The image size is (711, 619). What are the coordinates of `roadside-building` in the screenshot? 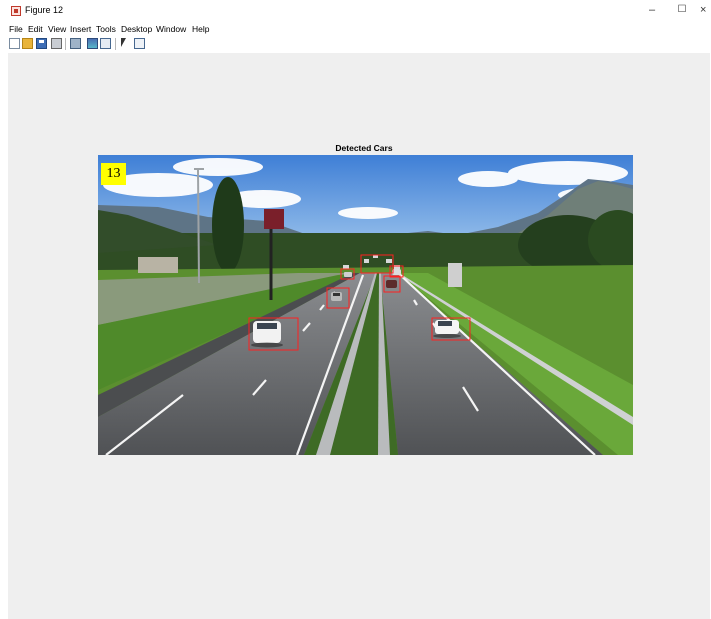 It's located at (455, 275).